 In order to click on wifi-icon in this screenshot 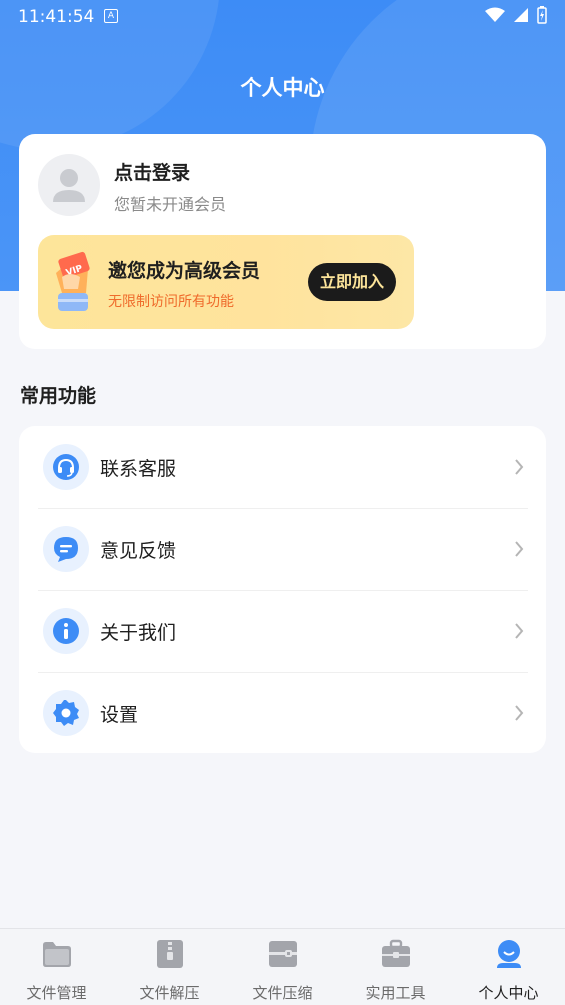, I will do `click(495, 14)`.